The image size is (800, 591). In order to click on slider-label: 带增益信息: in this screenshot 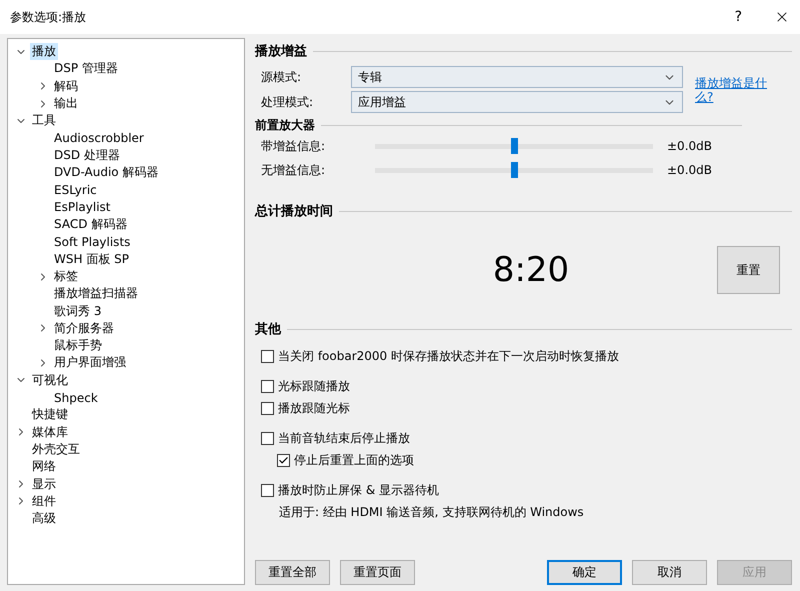, I will do `click(293, 146)`.